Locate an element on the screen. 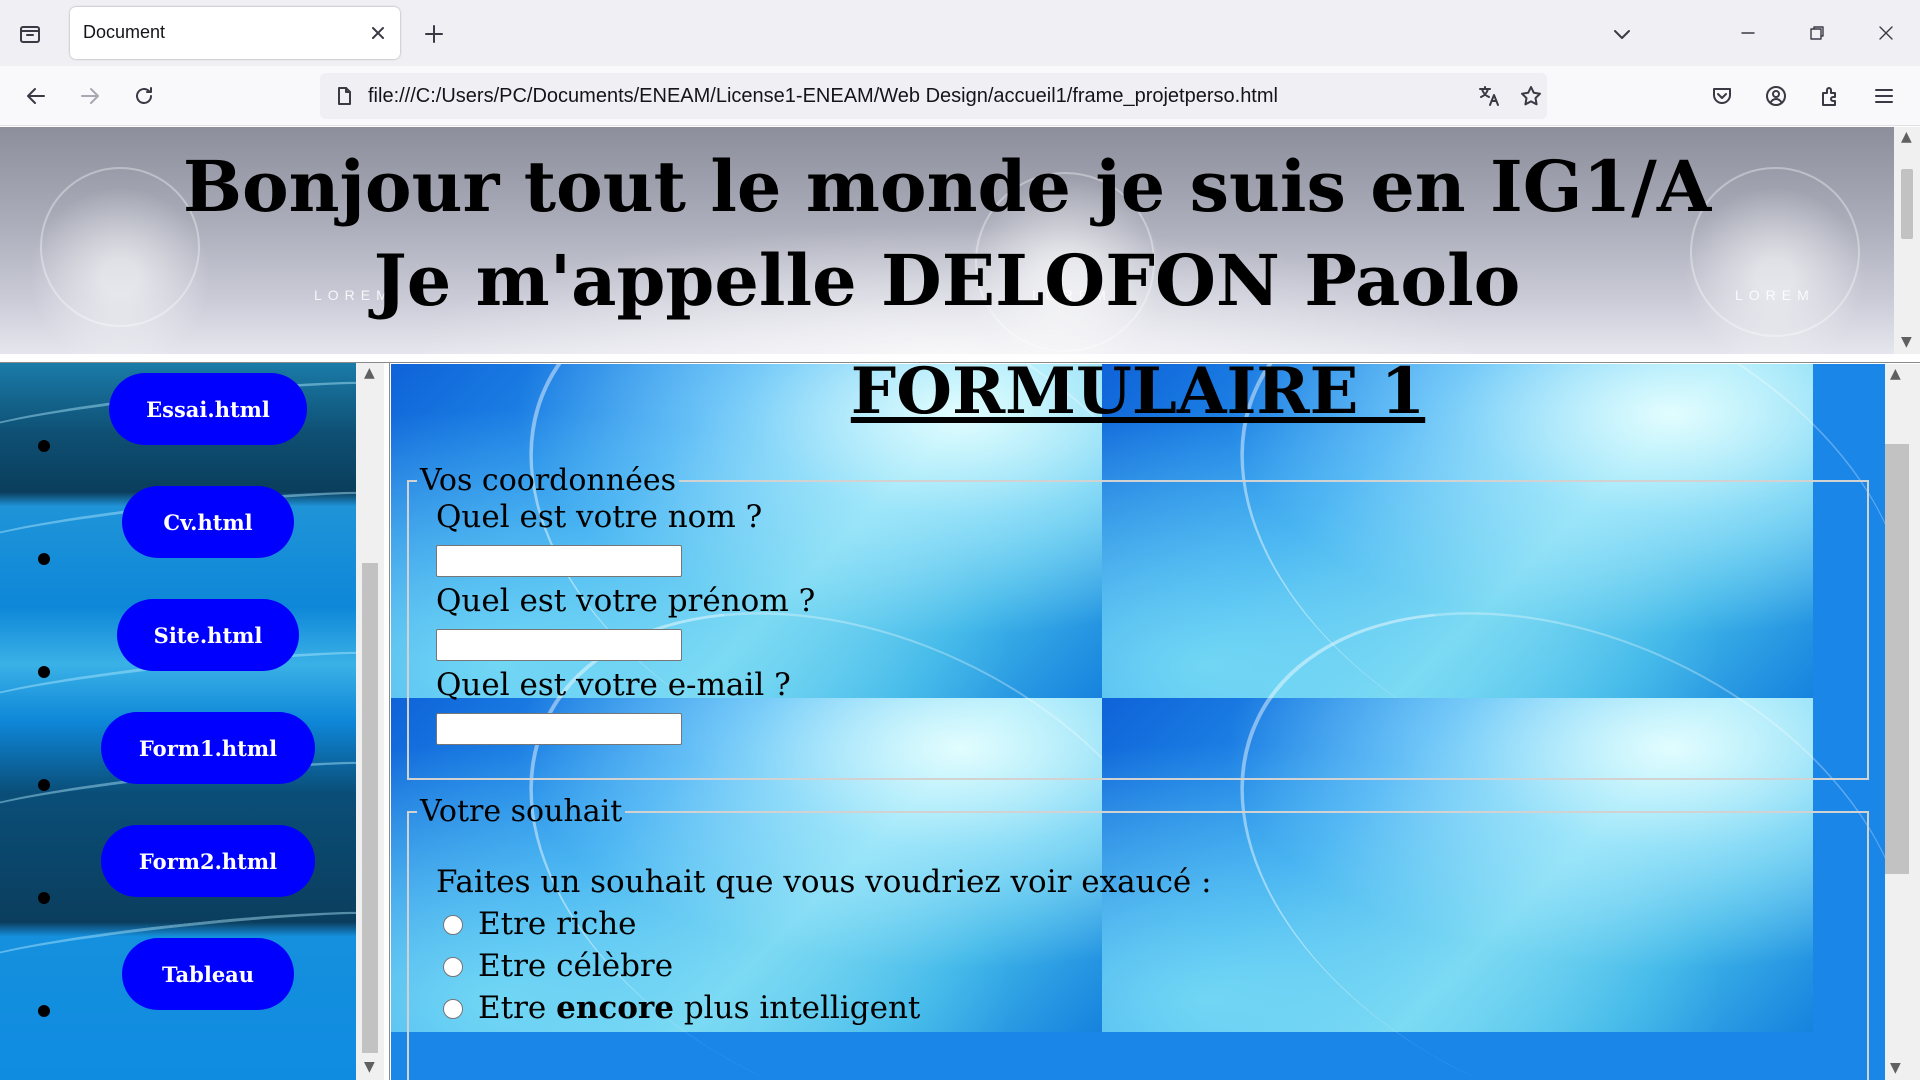 This screenshot has height=1080, width=1920. active-tab: Document is located at coordinates (235, 33).